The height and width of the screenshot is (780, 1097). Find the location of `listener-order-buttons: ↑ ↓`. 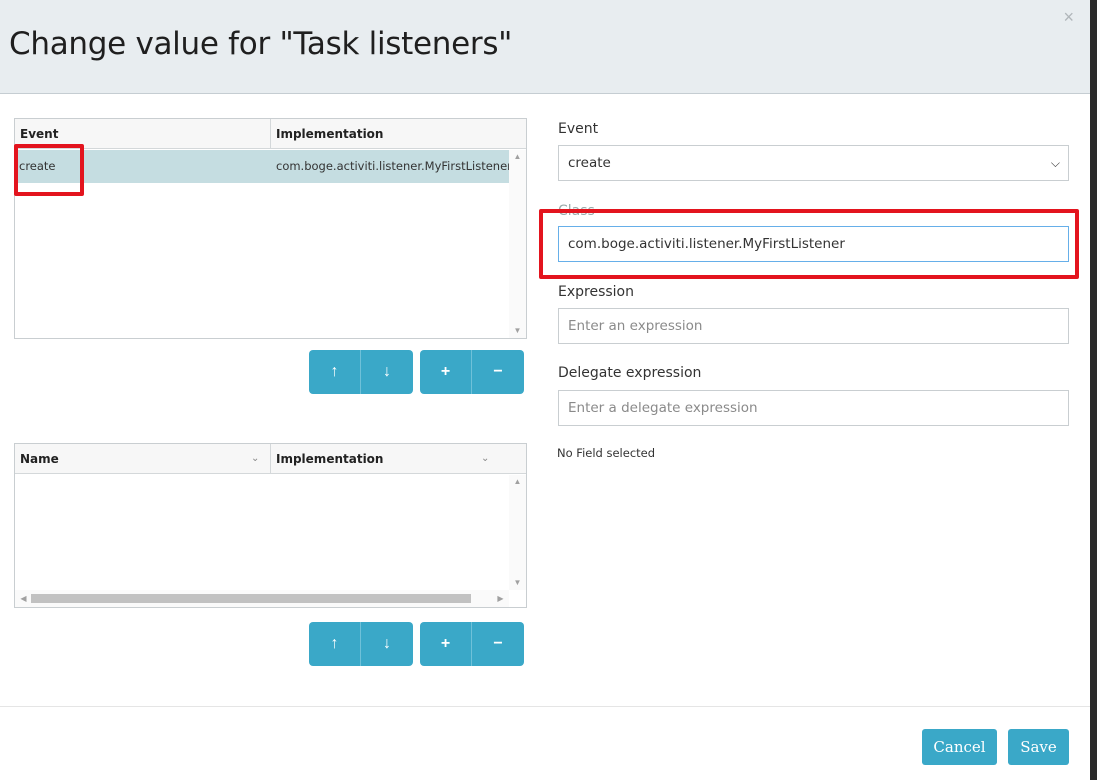

listener-order-buttons: ↑ ↓ is located at coordinates (361, 372).